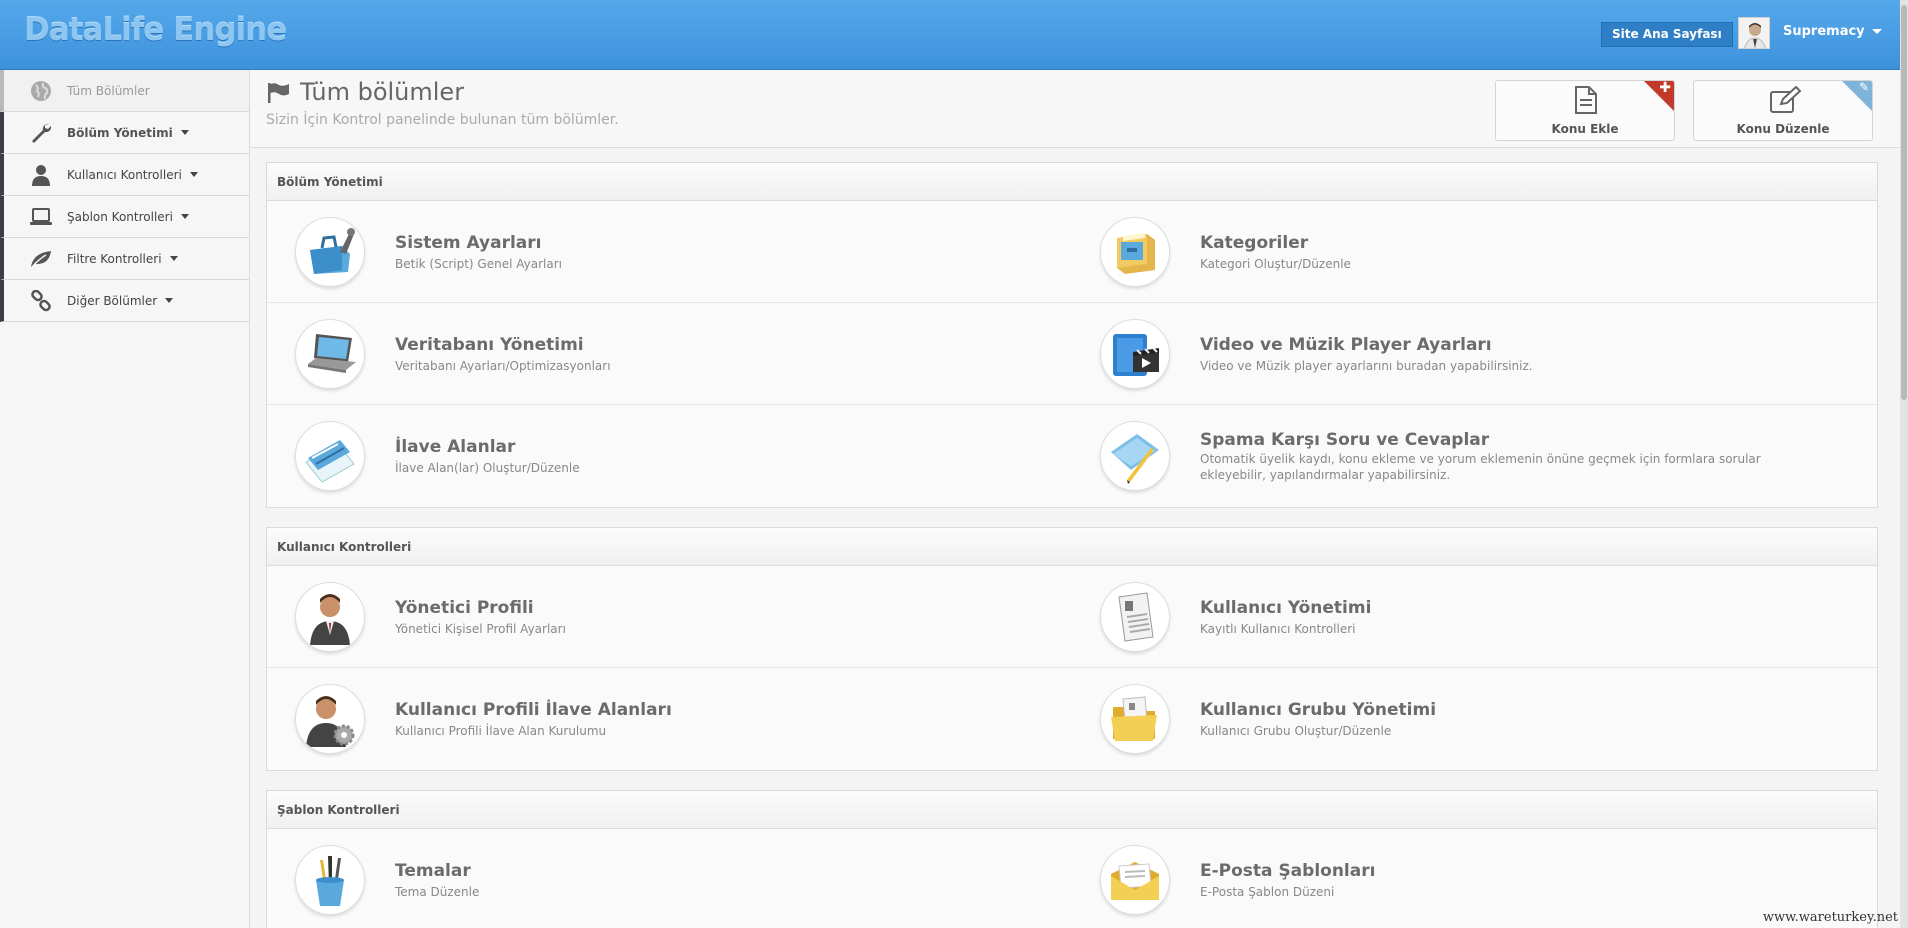  Describe the element at coordinates (1318, 710) in the screenshot. I see `tile-title: Kullanıcı Grubu Yönetimi` at that location.